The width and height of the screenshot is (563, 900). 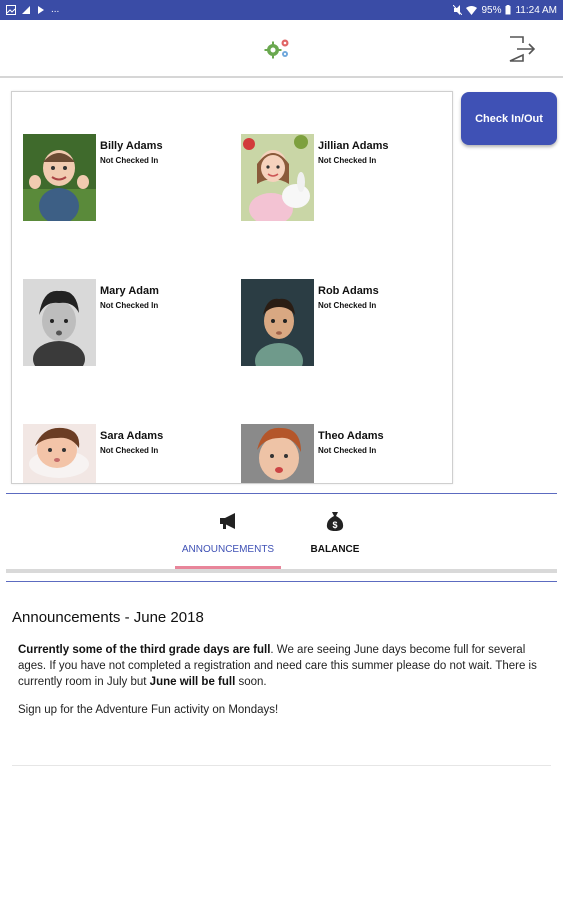 What do you see at coordinates (472, 10) in the screenshot?
I see `wifi-icon` at bounding box center [472, 10].